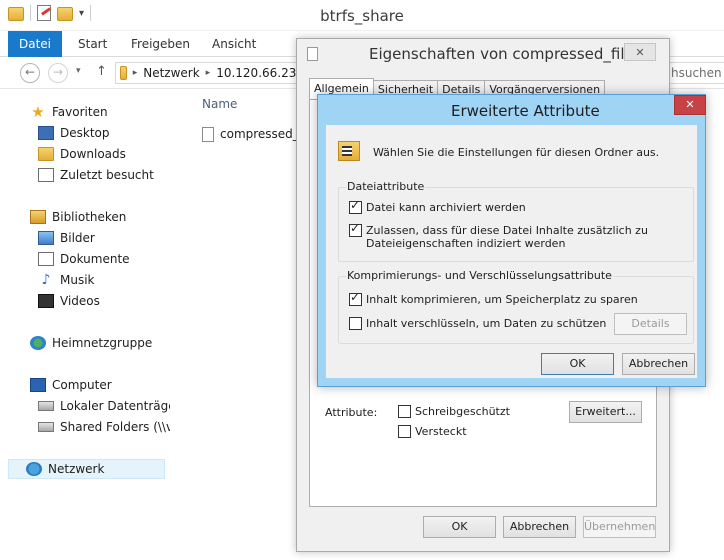 Image resolution: width=724 pixels, height=560 pixels. I want to click on file-row: compressed_f, so click(253, 134).